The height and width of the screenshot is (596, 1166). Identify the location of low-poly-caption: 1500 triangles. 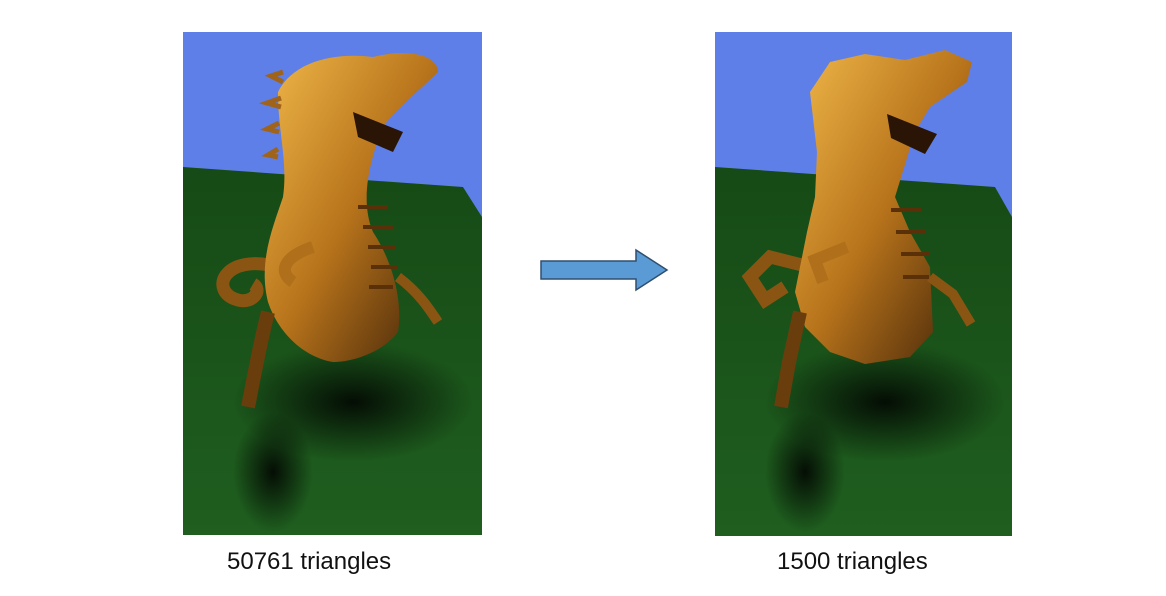
(852, 561).